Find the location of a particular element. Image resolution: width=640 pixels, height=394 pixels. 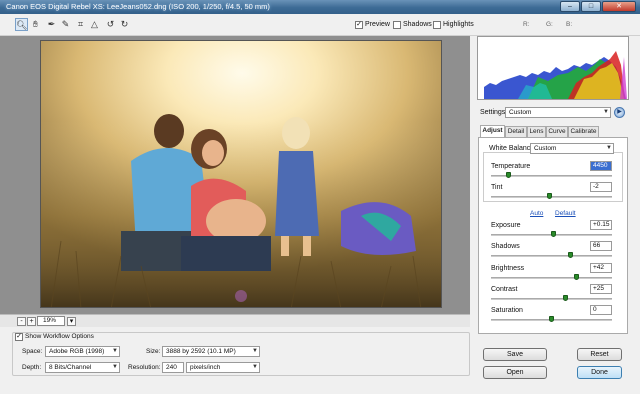

done-button: Done is located at coordinates (599, 372).